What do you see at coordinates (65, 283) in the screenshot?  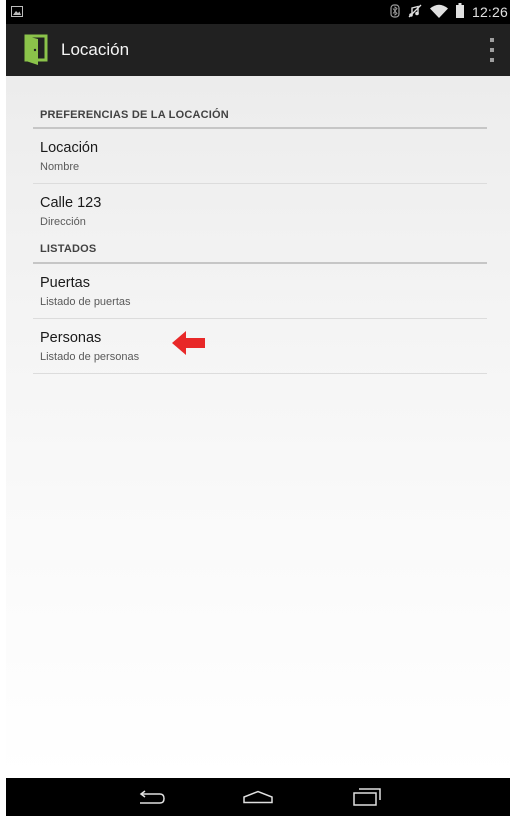 I see `pref-item-title: Puertas` at bounding box center [65, 283].